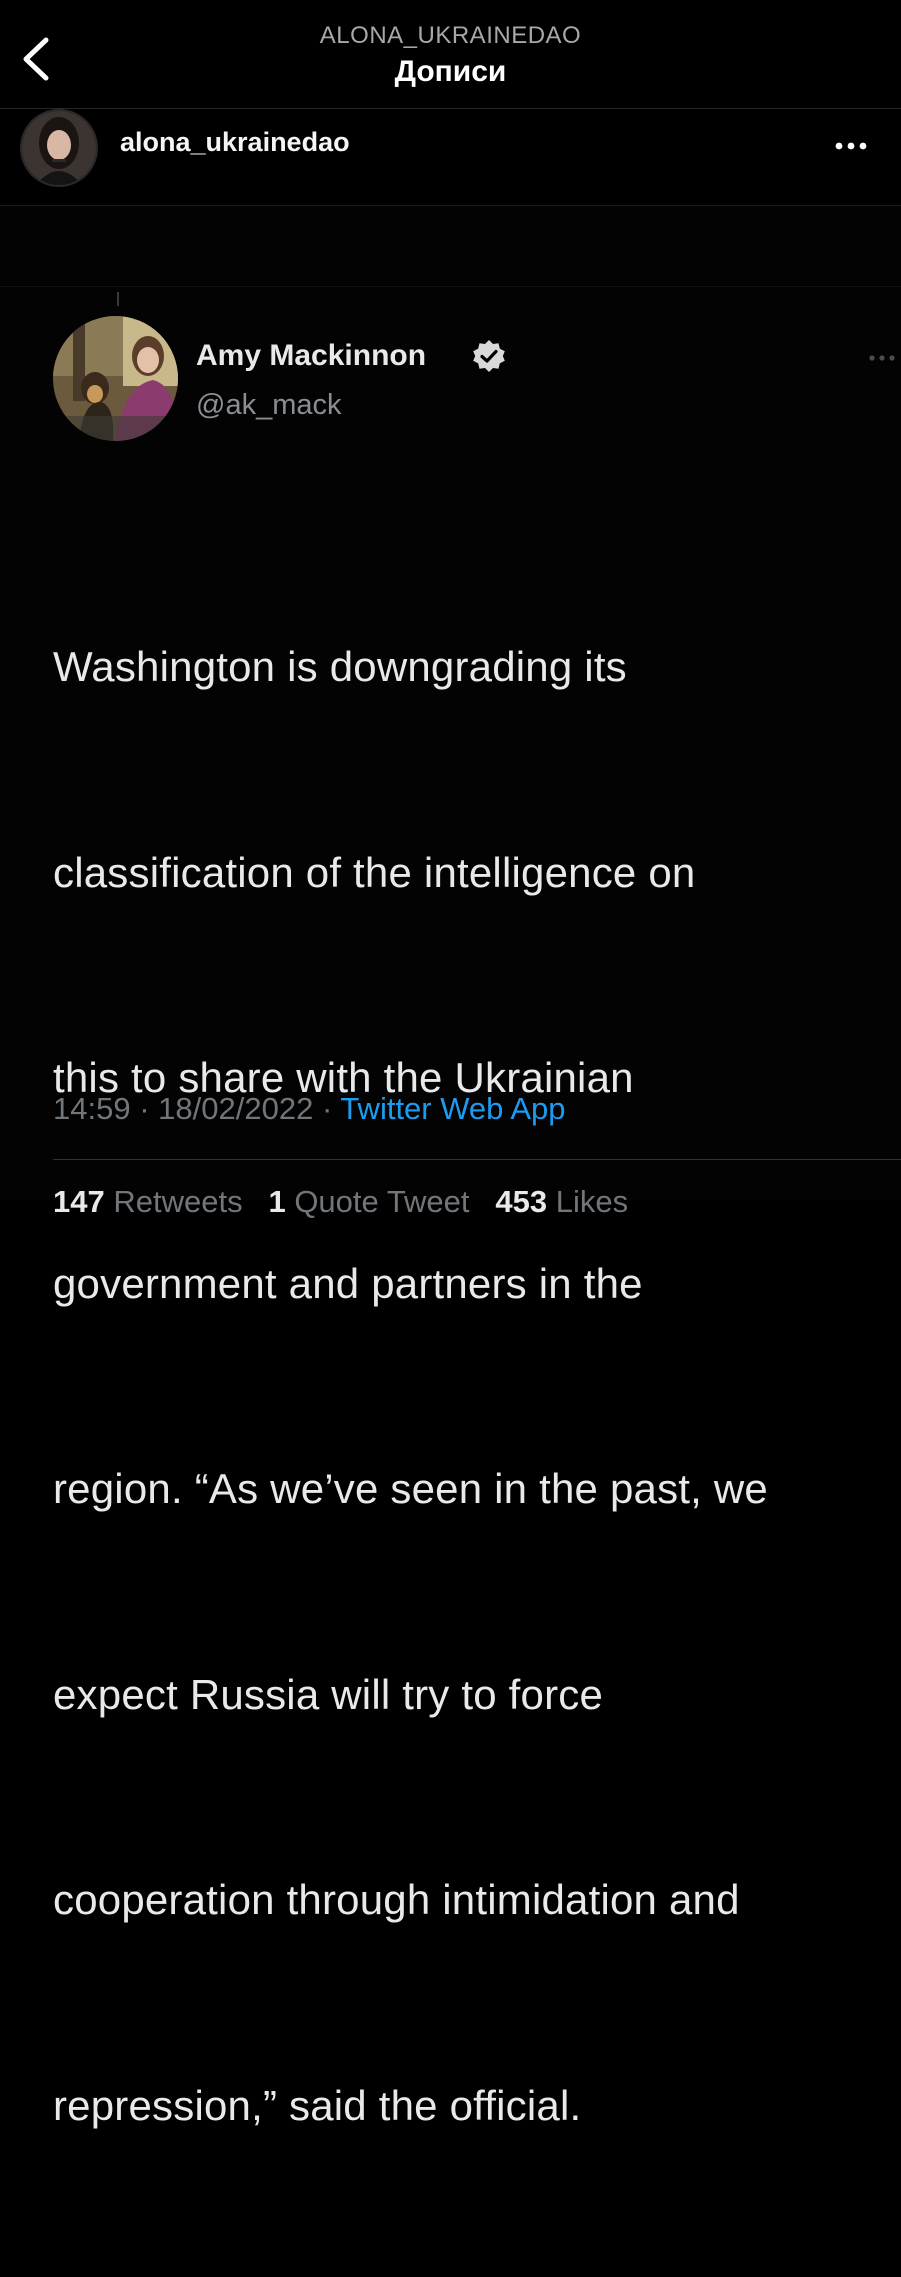 The image size is (901, 2277). Describe the element at coordinates (115, 378) in the screenshot. I see `tweet-author-avatar` at that location.